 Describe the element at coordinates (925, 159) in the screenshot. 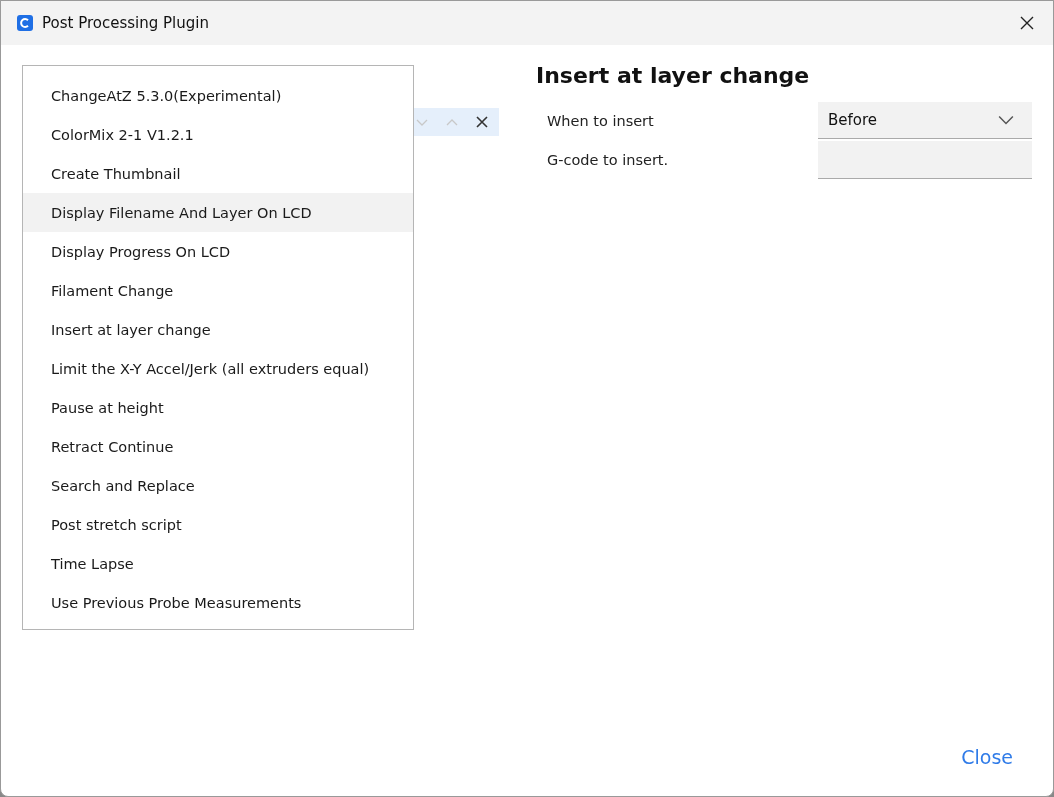

I see `text-field` at that location.